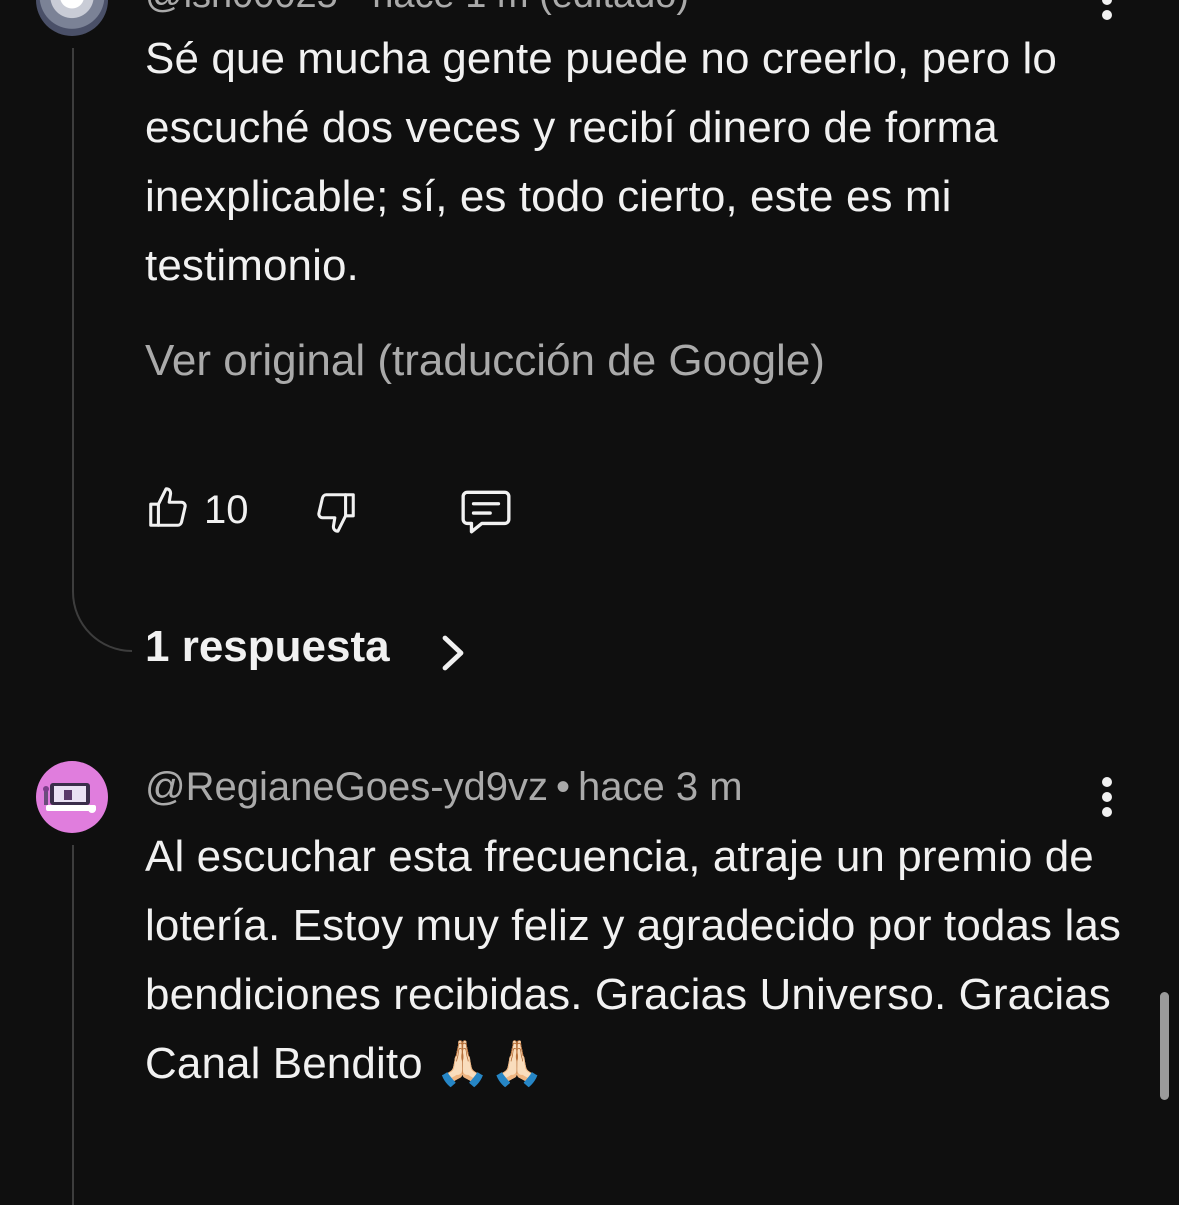 The image size is (1179, 1205). What do you see at coordinates (267, 647) in the screenshot?
I see `view-replies-button: 1 respuesta` at bounding box center [267, 647].